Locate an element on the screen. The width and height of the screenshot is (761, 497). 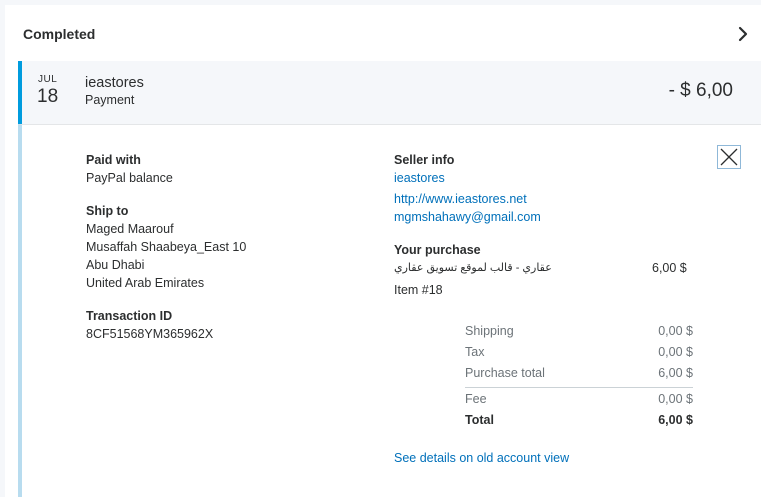
purchase-item: عقاري - قالب لموقع تسويق عقاري 6,00 $ is located at coordinates (554, 269).